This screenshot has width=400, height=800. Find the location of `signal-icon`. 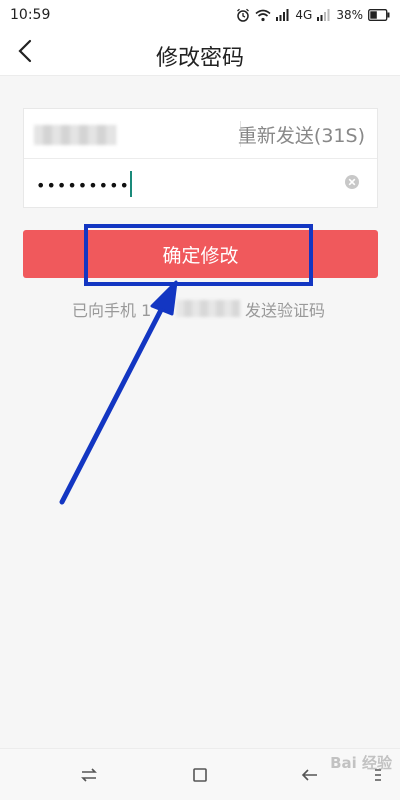

signal-icon is located at coordinates (283, 15).